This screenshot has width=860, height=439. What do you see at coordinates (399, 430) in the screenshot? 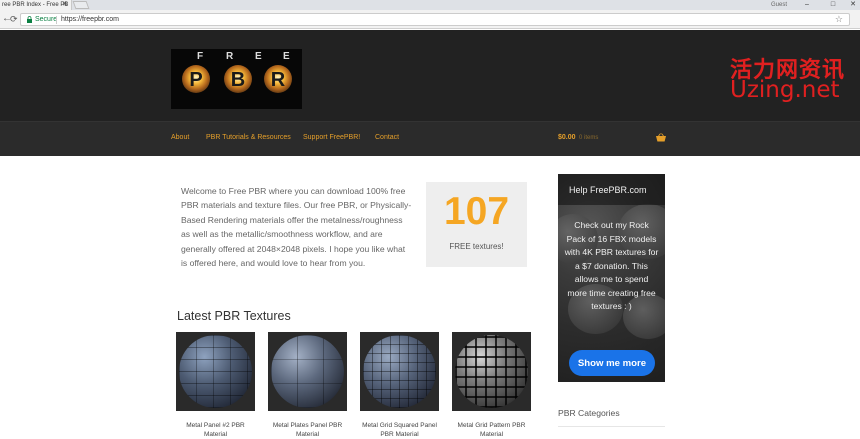
I see `product-title: Metal Grid Squared Panel PBR Material` at bounding box center [399, 430].